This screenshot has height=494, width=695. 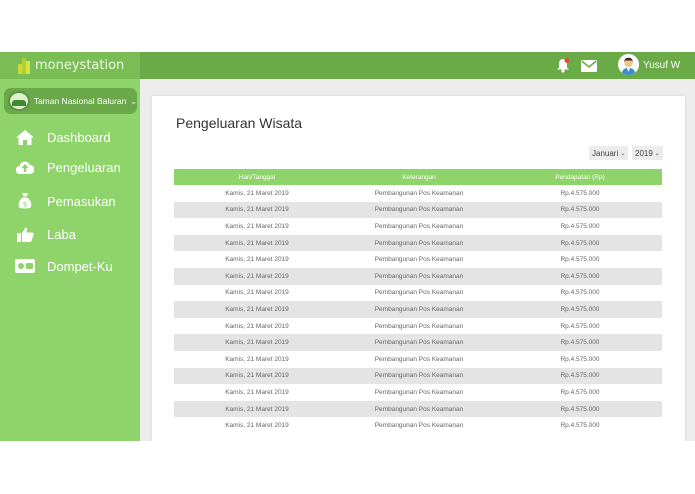 I want to click on sidebar-item-dompet-ku: Dompet-Ku, so click(x=64, y=266).